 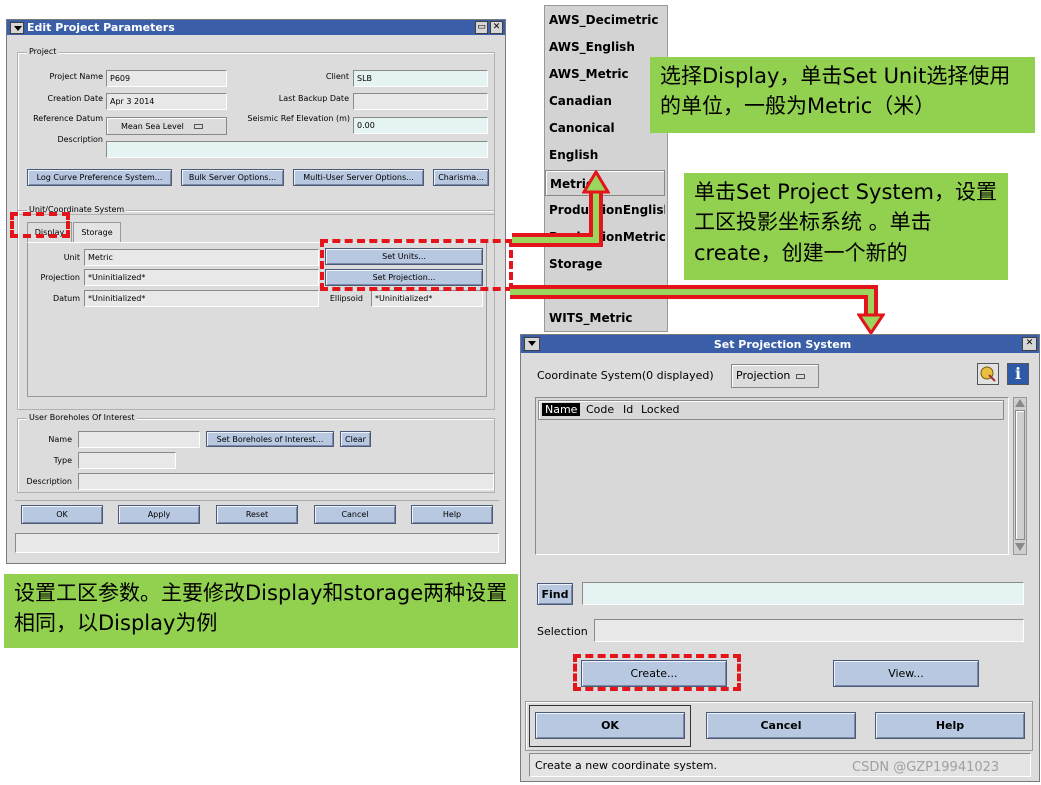 What do you see at coordinates (166, 101) in the screenshot?
I see `creation-date-field: Apr 3 2014` at bounding box center [166, 101].